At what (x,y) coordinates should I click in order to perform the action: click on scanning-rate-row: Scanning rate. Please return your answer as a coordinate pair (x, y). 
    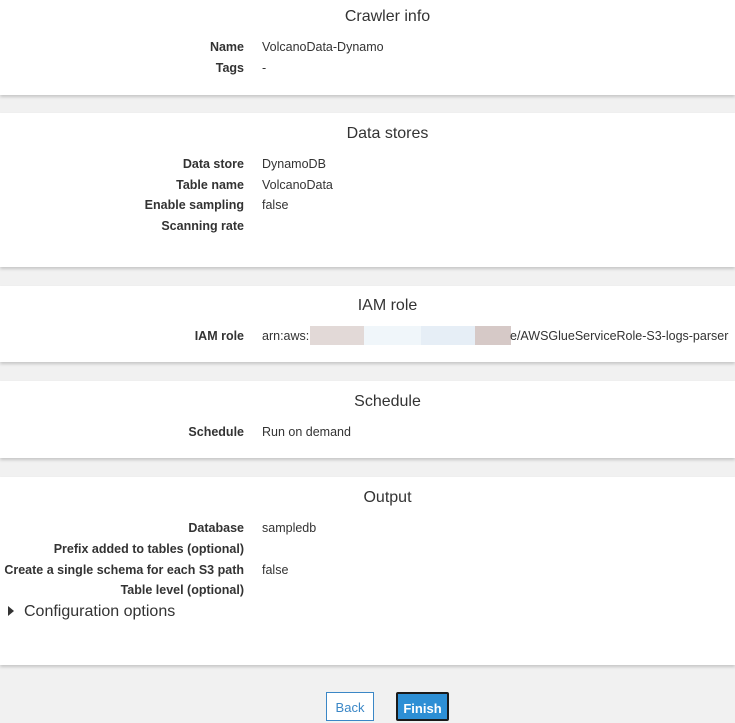
    Looking at the image, I should click on (367, 226).